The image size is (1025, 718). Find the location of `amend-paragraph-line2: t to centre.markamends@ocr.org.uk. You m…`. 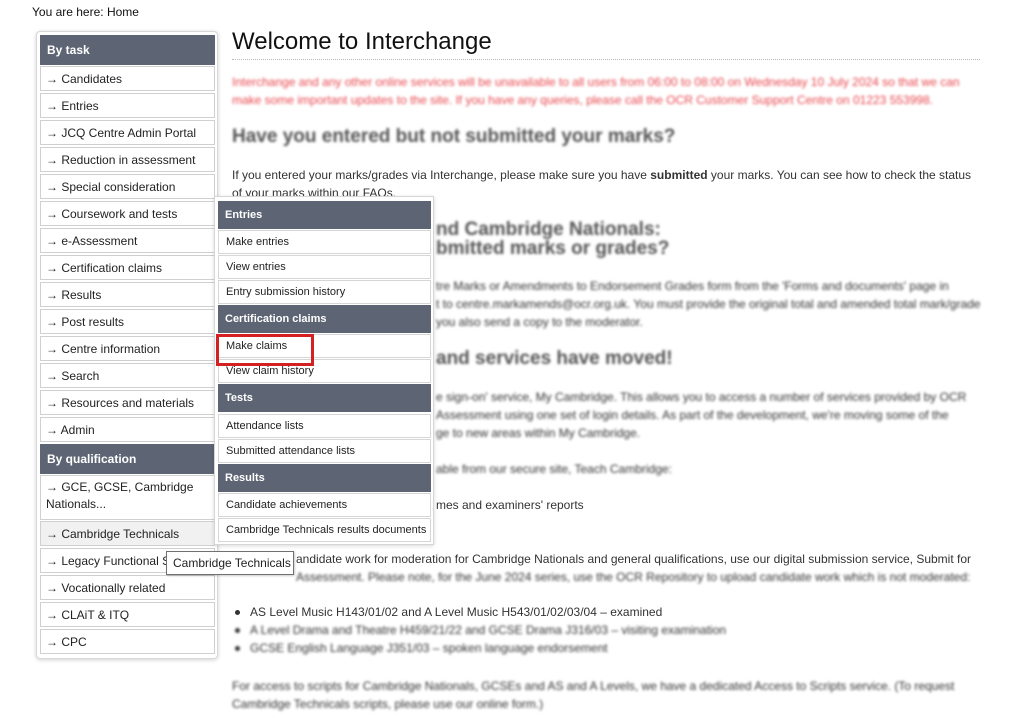

amend-paragraph-line2: t to centre.markamends@ocr.org.uk. You m… is located at coordinates (708, 304).